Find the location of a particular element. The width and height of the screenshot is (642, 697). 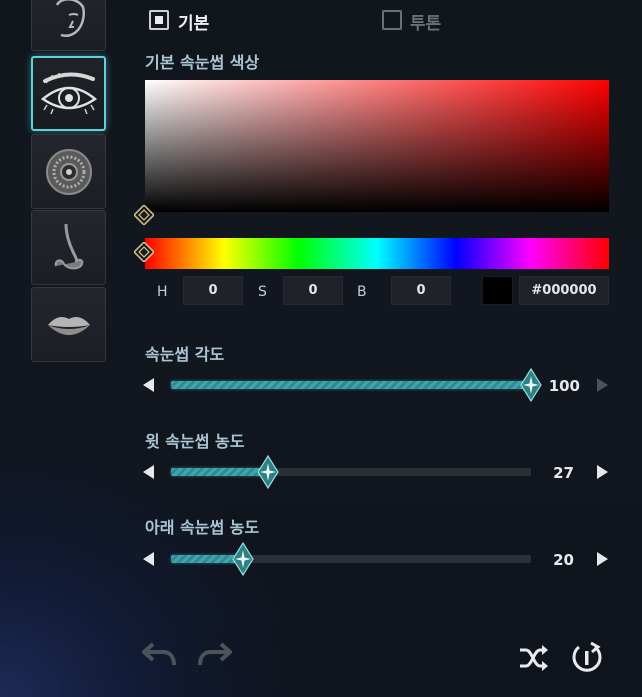

color-swatch is located at coordinates (497, 290).